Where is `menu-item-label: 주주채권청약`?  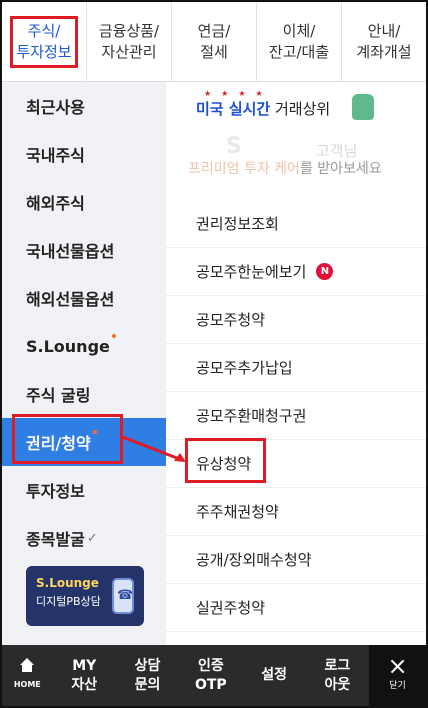
menu-item-label: 주주채권청약 is located at coordinates (237, 512).